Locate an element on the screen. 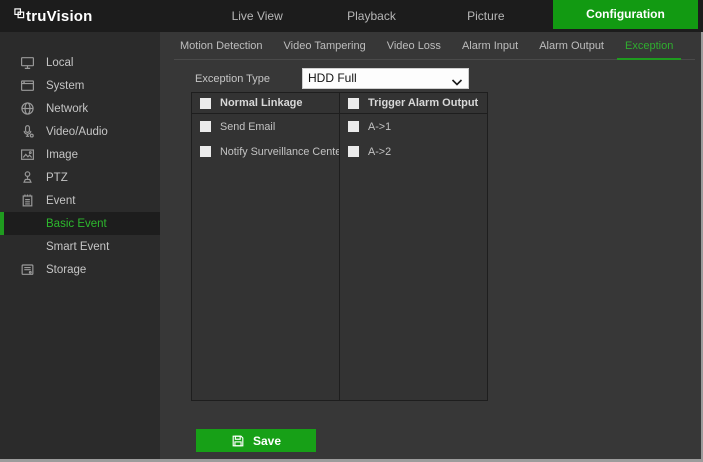  linkage-item-notify-surveillance-center: Notify Surveillance Center is located at coordinates (268, 151).